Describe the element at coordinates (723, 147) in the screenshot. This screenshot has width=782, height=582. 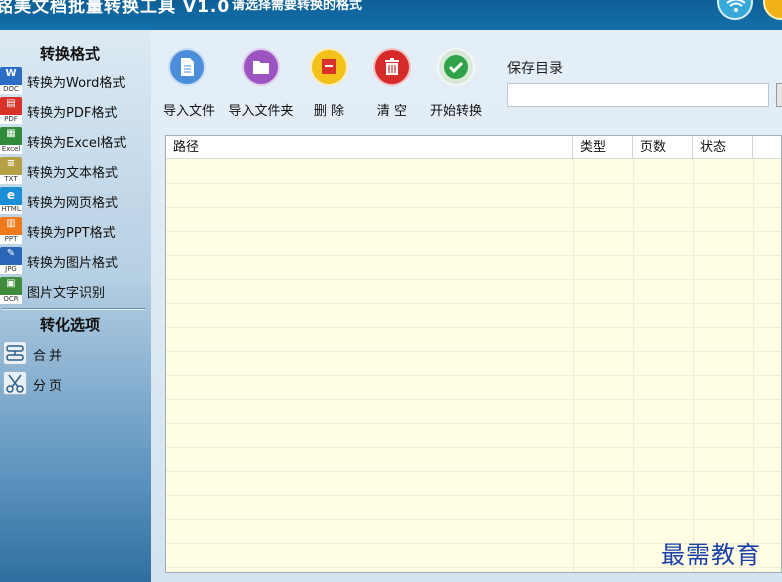
I see `column-header-status: 状态` at that location.